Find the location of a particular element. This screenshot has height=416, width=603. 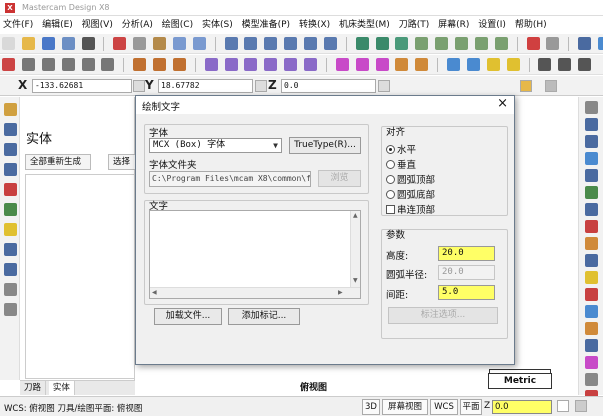

solid-icon is located at coordinates (10, 149).